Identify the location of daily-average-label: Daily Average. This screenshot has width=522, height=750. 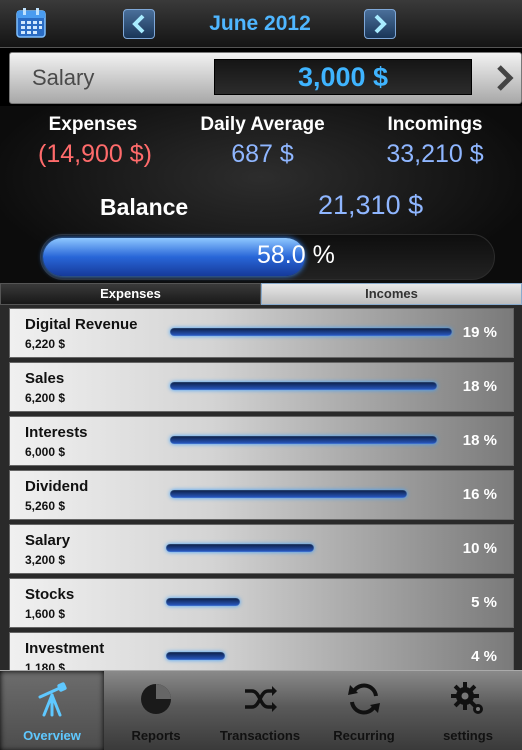
(262, 124).